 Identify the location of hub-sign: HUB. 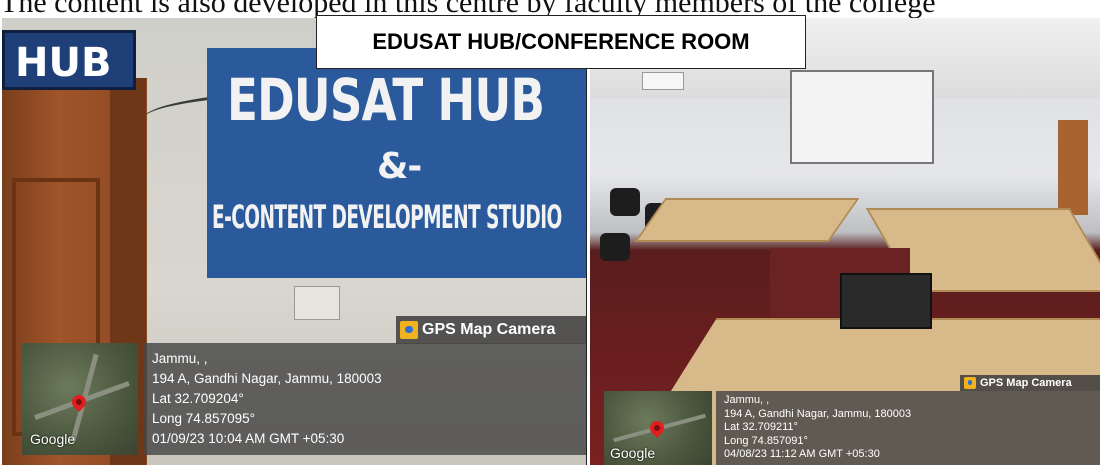
(69, 60).